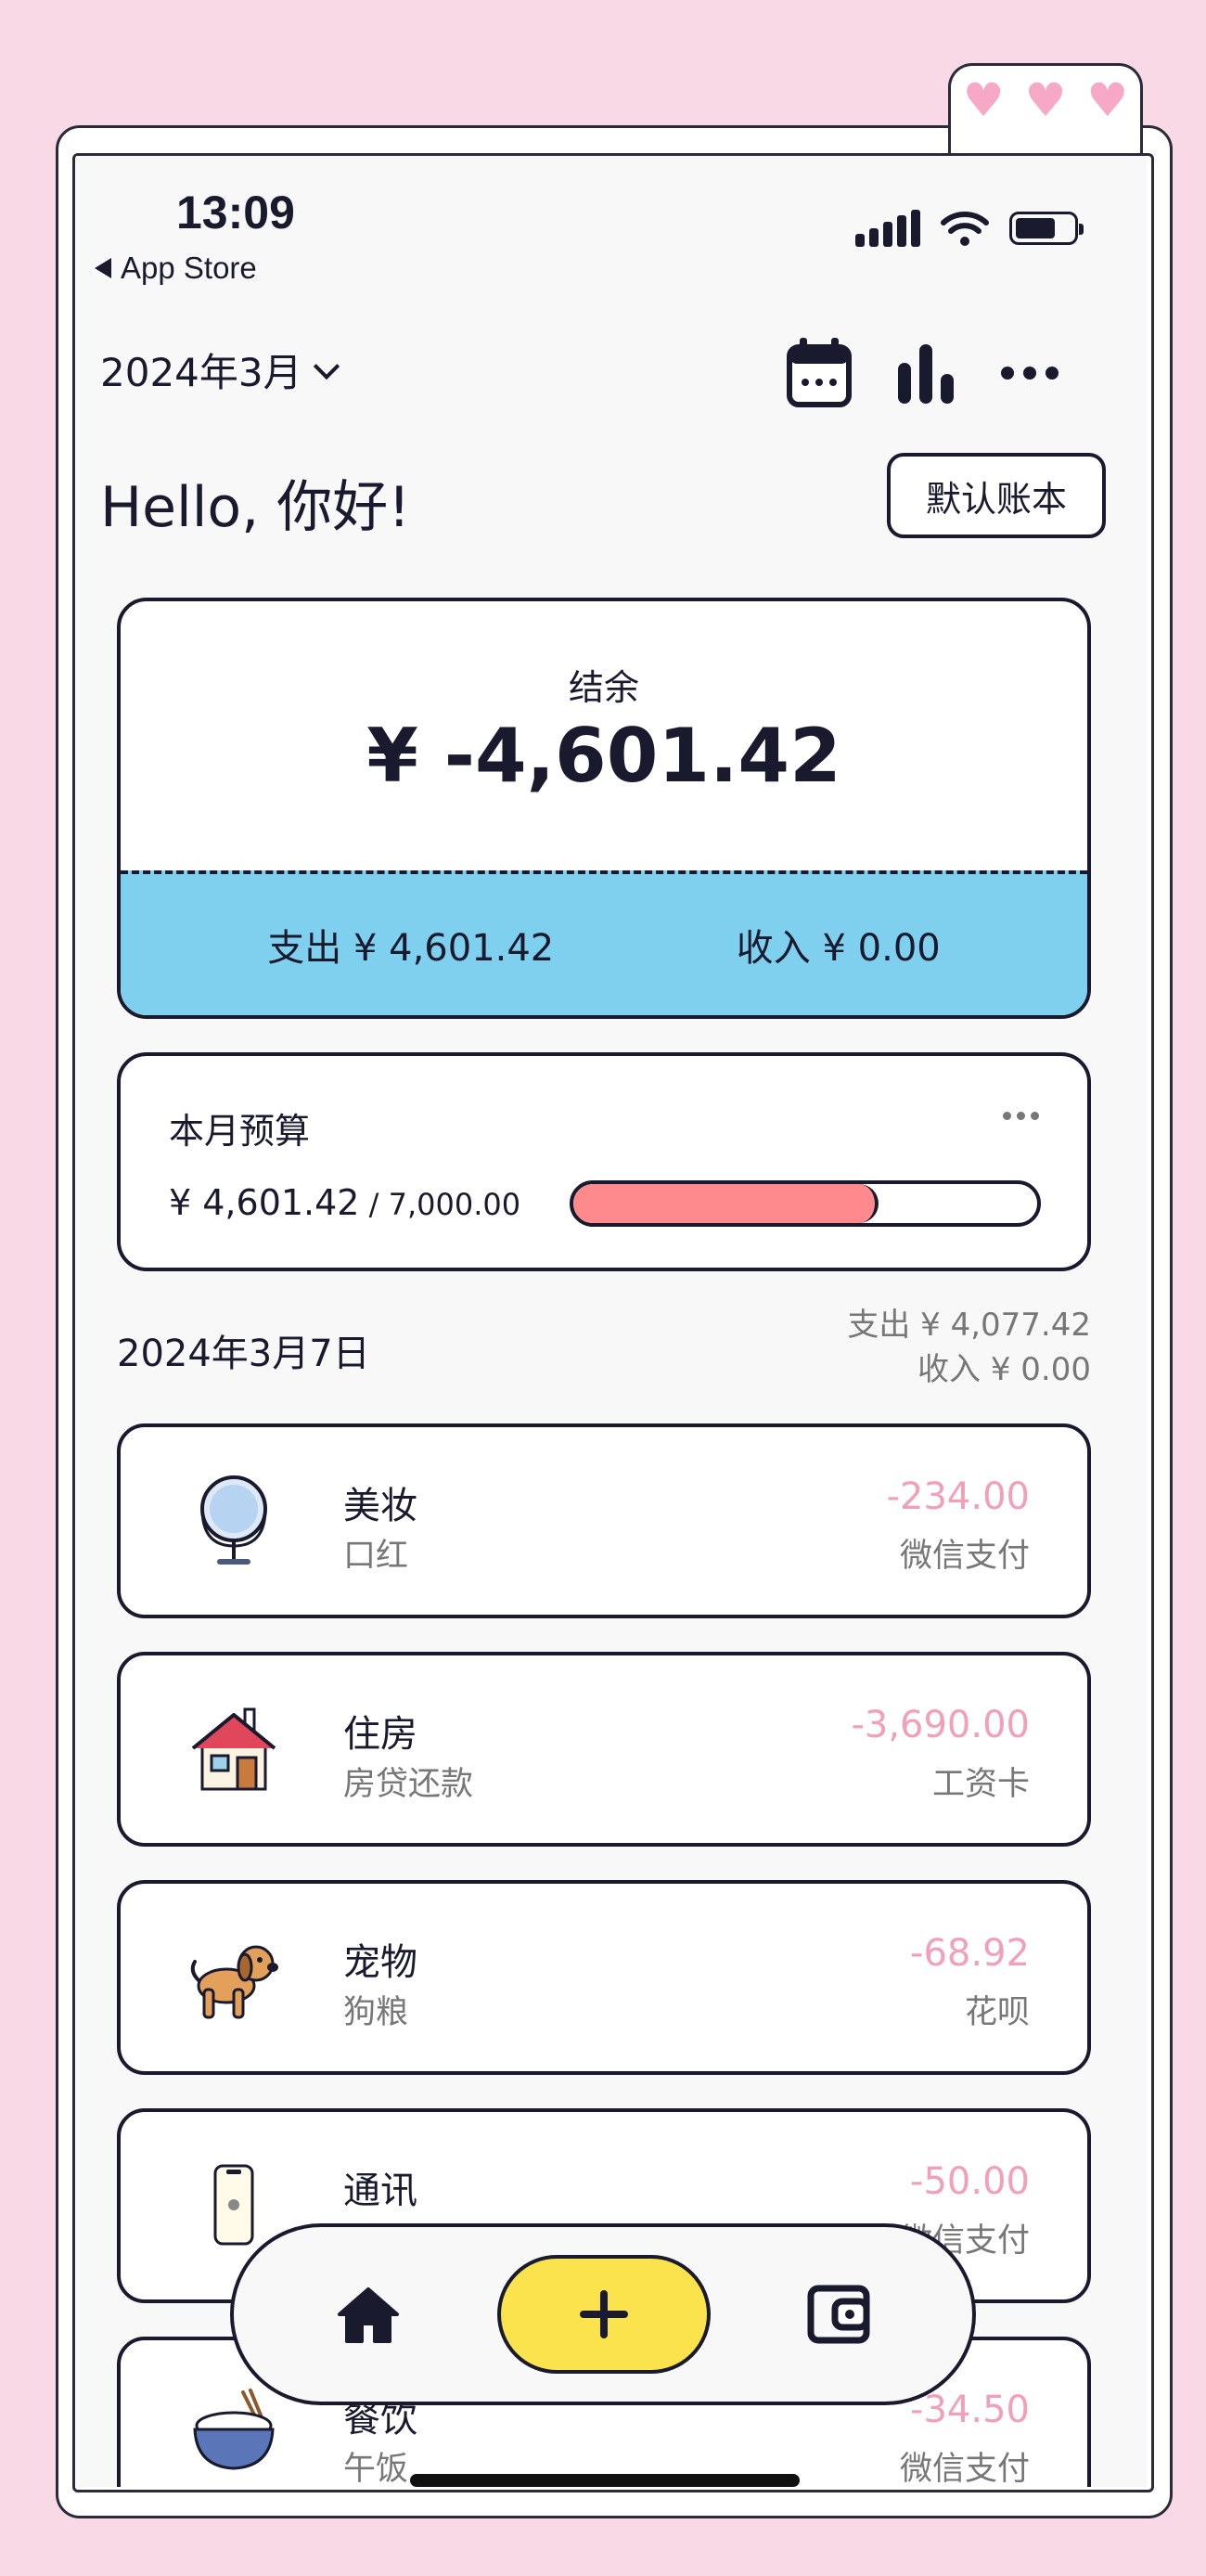  What do you see at coordinates (201, 372) in the screenshot?
I see `month-label: 2024年3月` at bounding box center [201, 372].